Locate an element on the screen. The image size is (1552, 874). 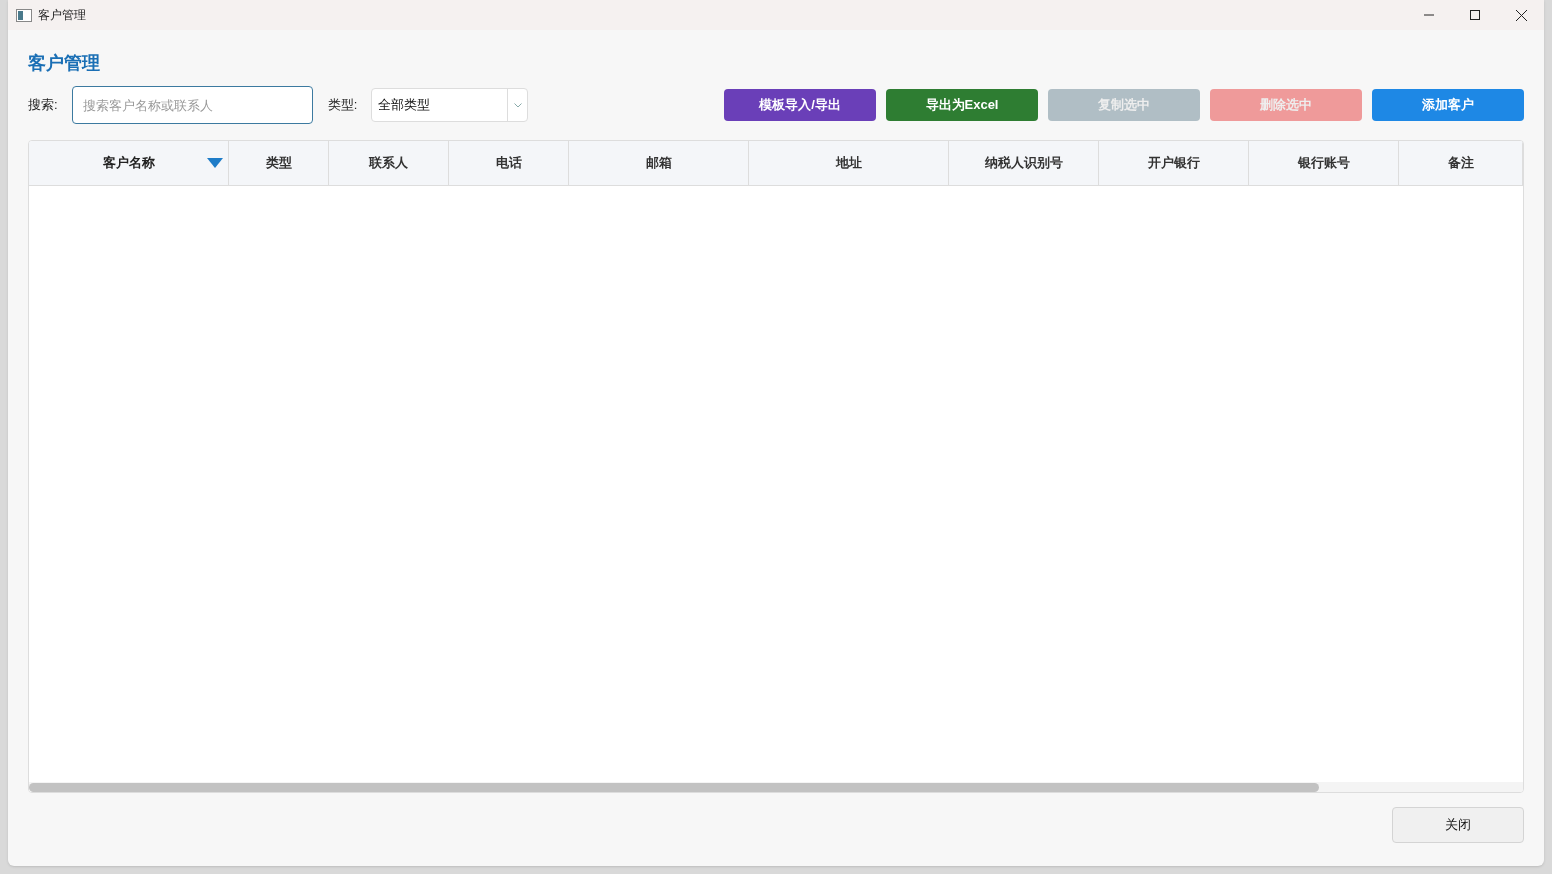
toolbar-button: 导出为Excel is located at coordinates (962, 105).